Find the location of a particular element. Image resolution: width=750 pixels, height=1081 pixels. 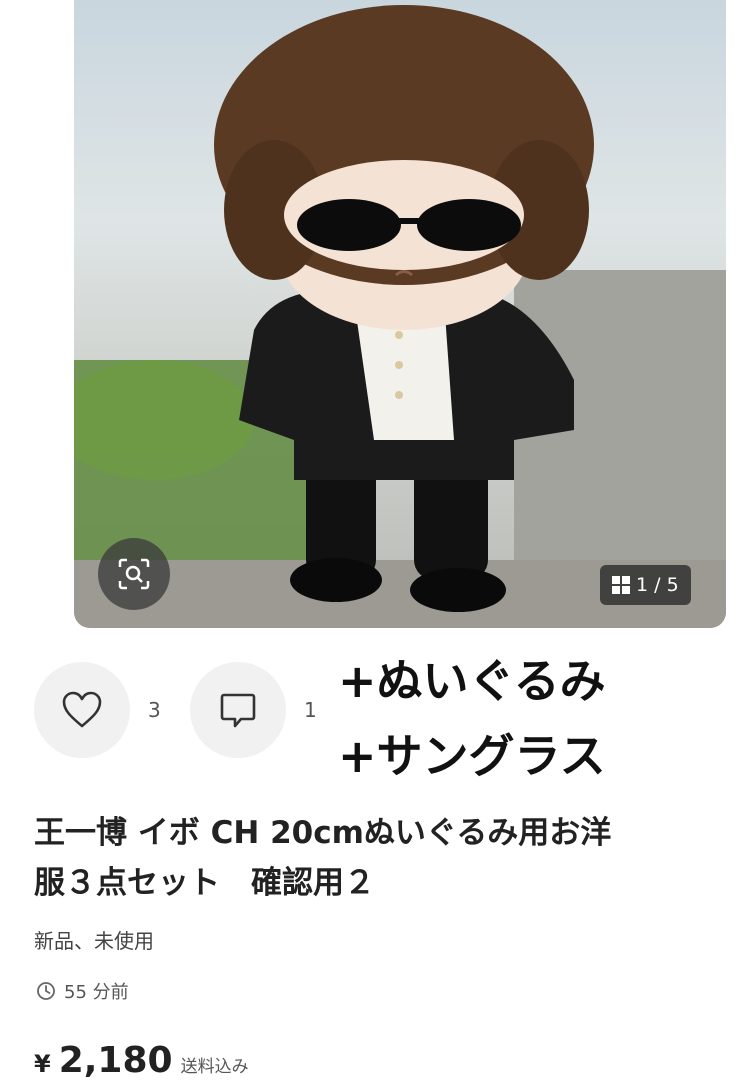

image-counter-label: 1 / 5 is located at coordinates (657, 585).